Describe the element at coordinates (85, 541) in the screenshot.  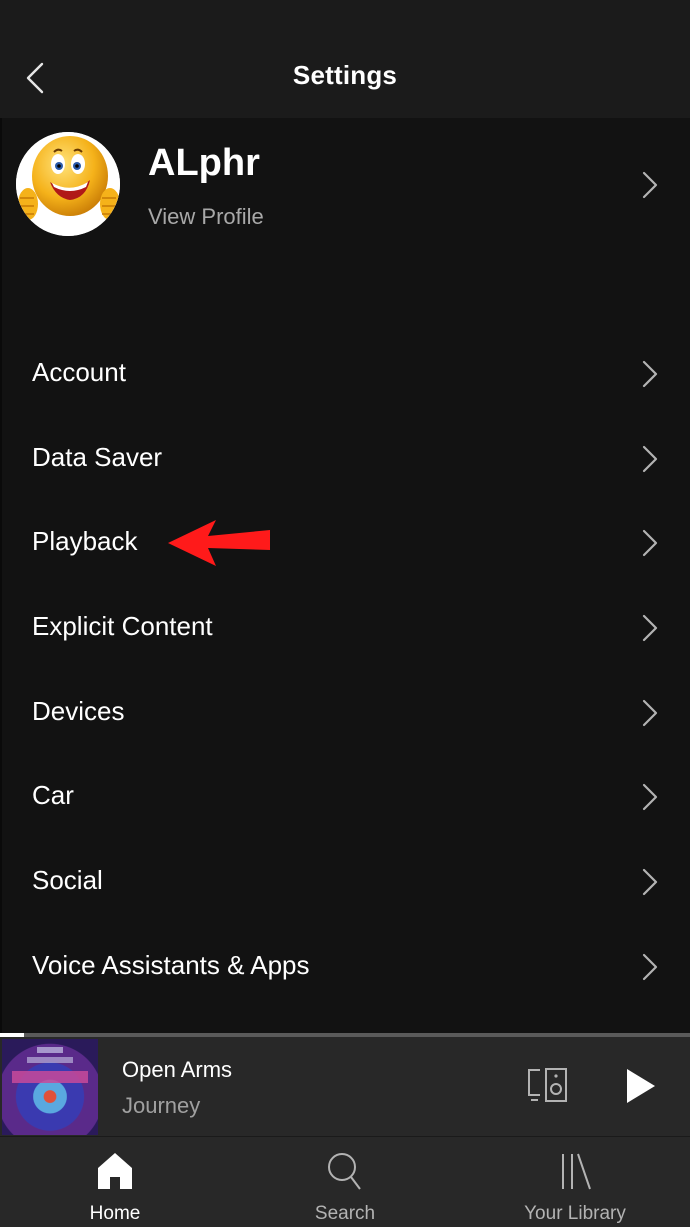
I see `menu-item-label: Playback` at that location.